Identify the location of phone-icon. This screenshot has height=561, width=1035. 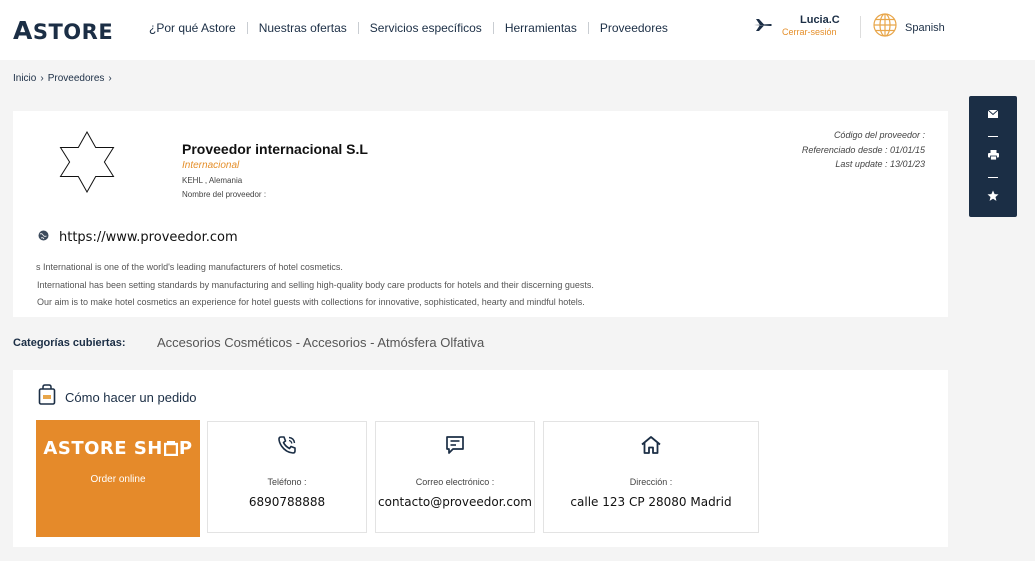
(287, 445).